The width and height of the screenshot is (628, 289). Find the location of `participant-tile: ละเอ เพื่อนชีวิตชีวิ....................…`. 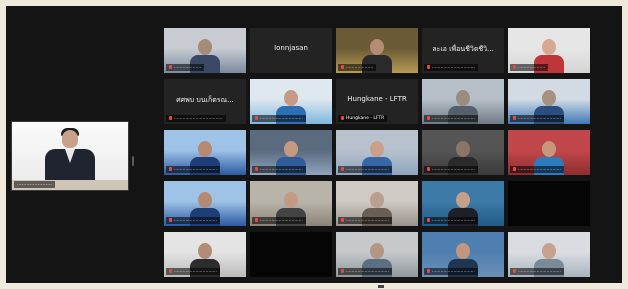

participant-tile: ละเอ เพื่อนชีวิตชีวิ....................… is located at coordinates (463, 50).